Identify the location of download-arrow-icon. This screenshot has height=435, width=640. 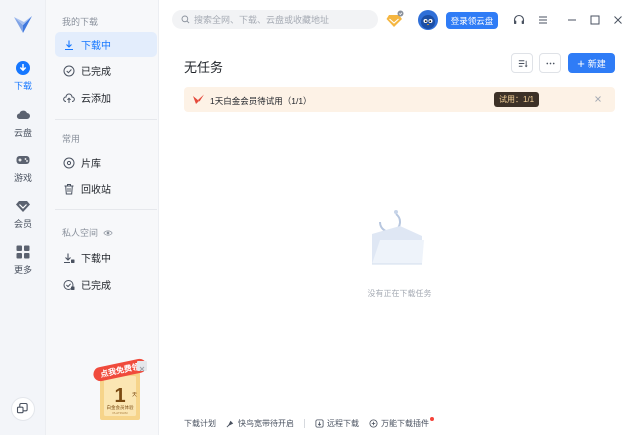
(69, 45).